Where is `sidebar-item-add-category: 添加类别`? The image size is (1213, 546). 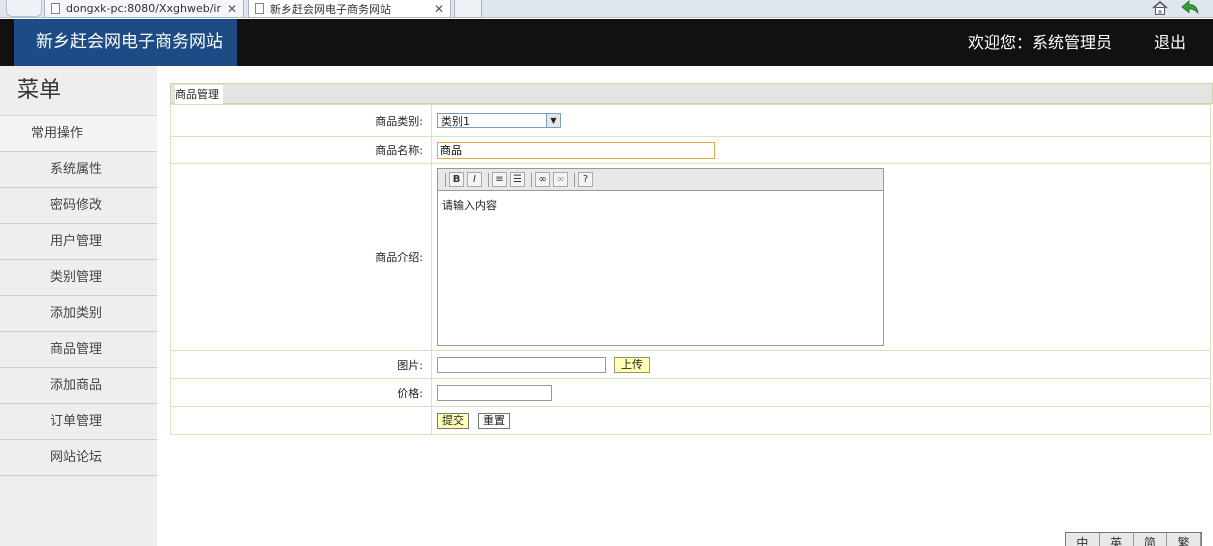 sidebar-item-add-category: 添加类别 is located at coordinates (78, 314).